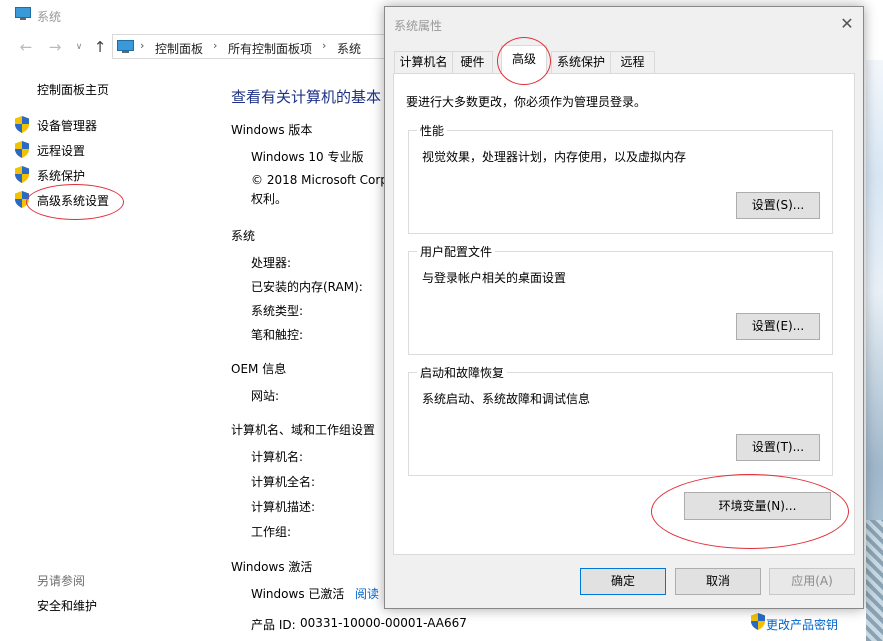 Image resolution: width=883 pixels, height=641 pixels. Describe the element at coordinates (632, 62) in the screenshot. I see `tab-remote: 远程` at that location.